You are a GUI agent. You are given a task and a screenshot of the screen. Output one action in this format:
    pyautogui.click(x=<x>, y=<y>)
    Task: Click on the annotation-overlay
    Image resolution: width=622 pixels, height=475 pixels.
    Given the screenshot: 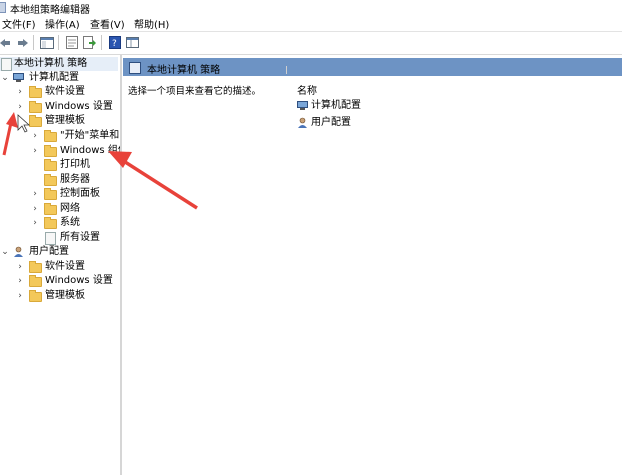 What is the action you would take?
    pyautogui.click(x=100, y=161)
    